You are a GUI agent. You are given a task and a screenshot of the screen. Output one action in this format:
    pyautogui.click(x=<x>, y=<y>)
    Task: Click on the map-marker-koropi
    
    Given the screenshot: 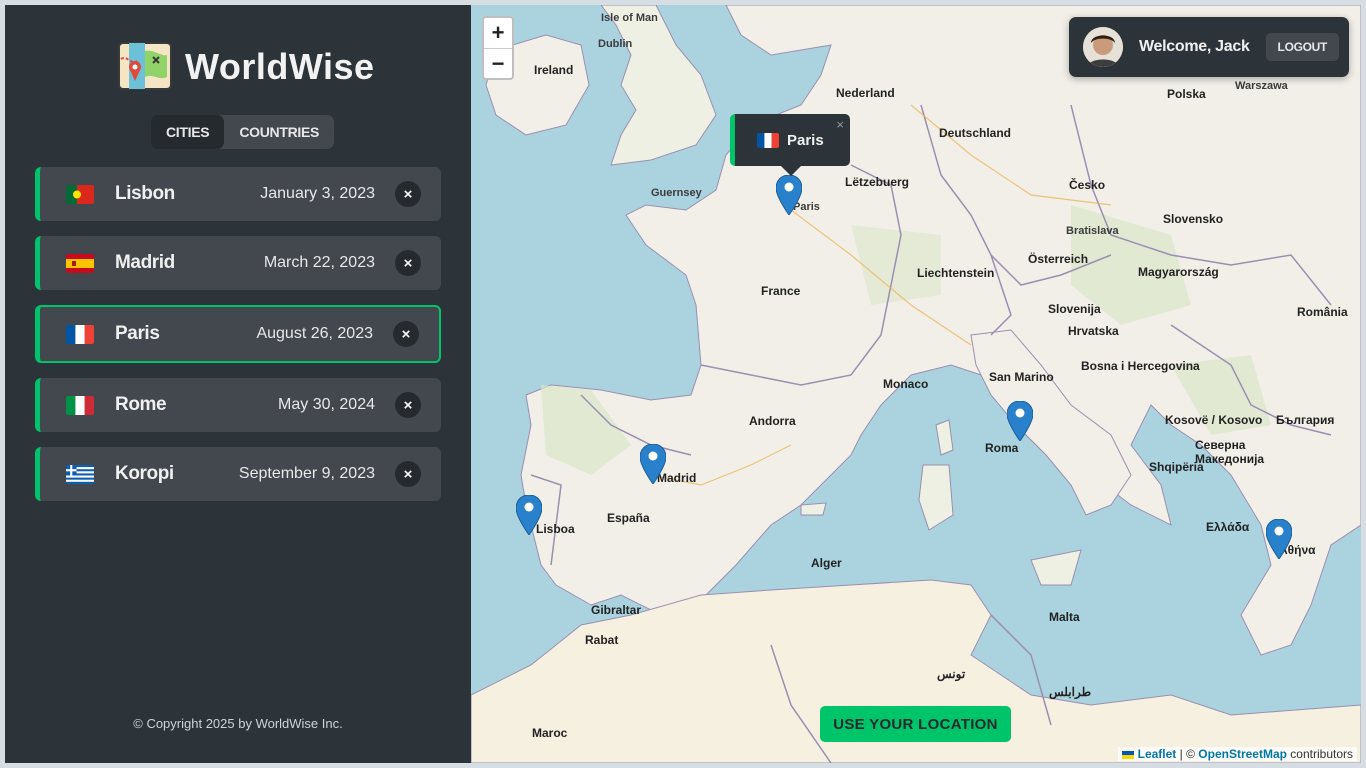 What is the action you would take?
    pyautogui.click(x=1279, y=539)
    